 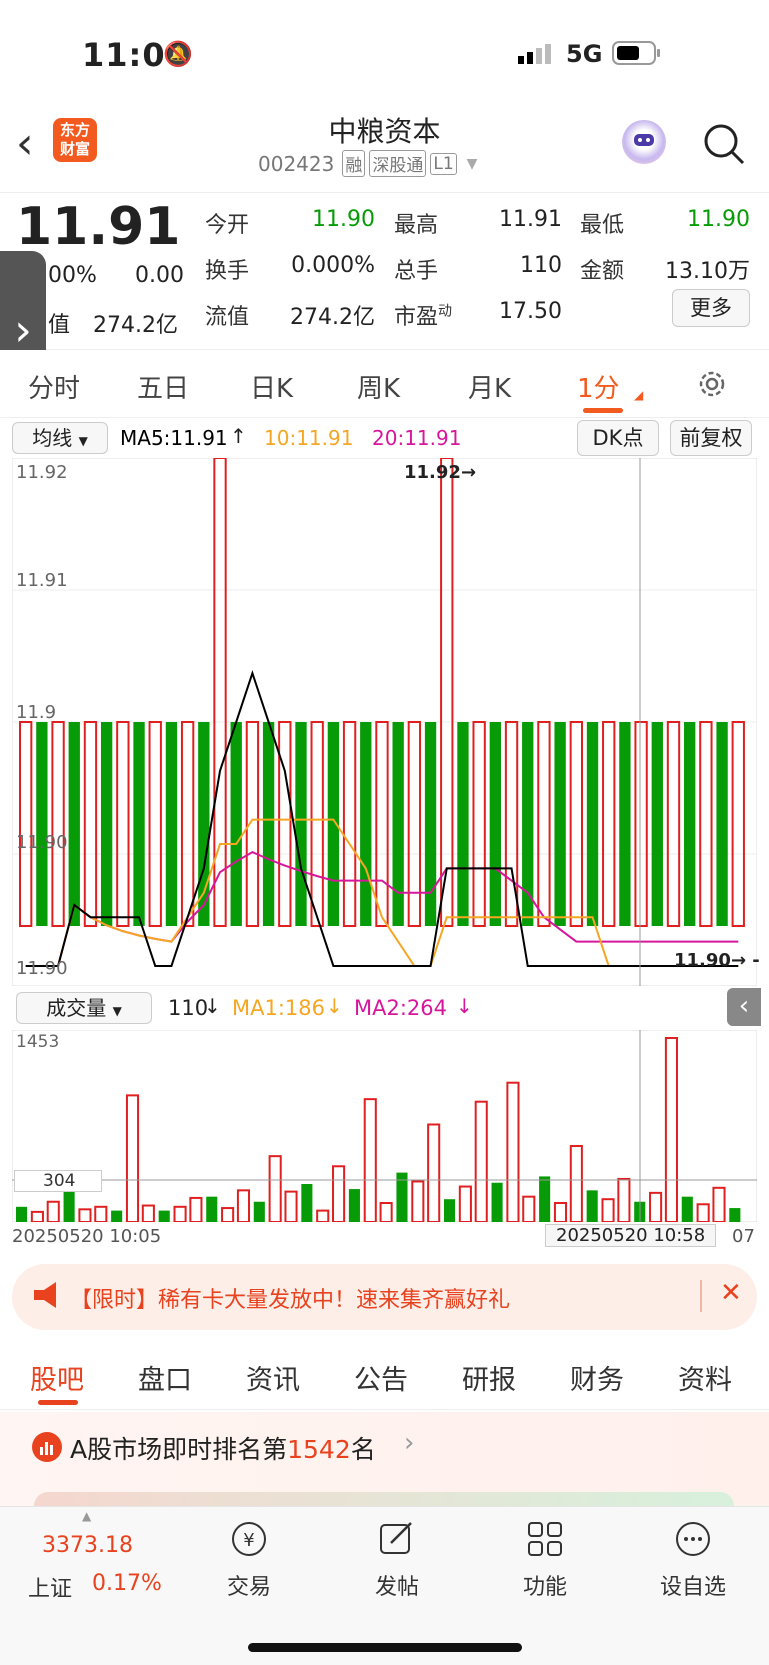 I want to click on low-label: 最低, so click(x=602, y=225).